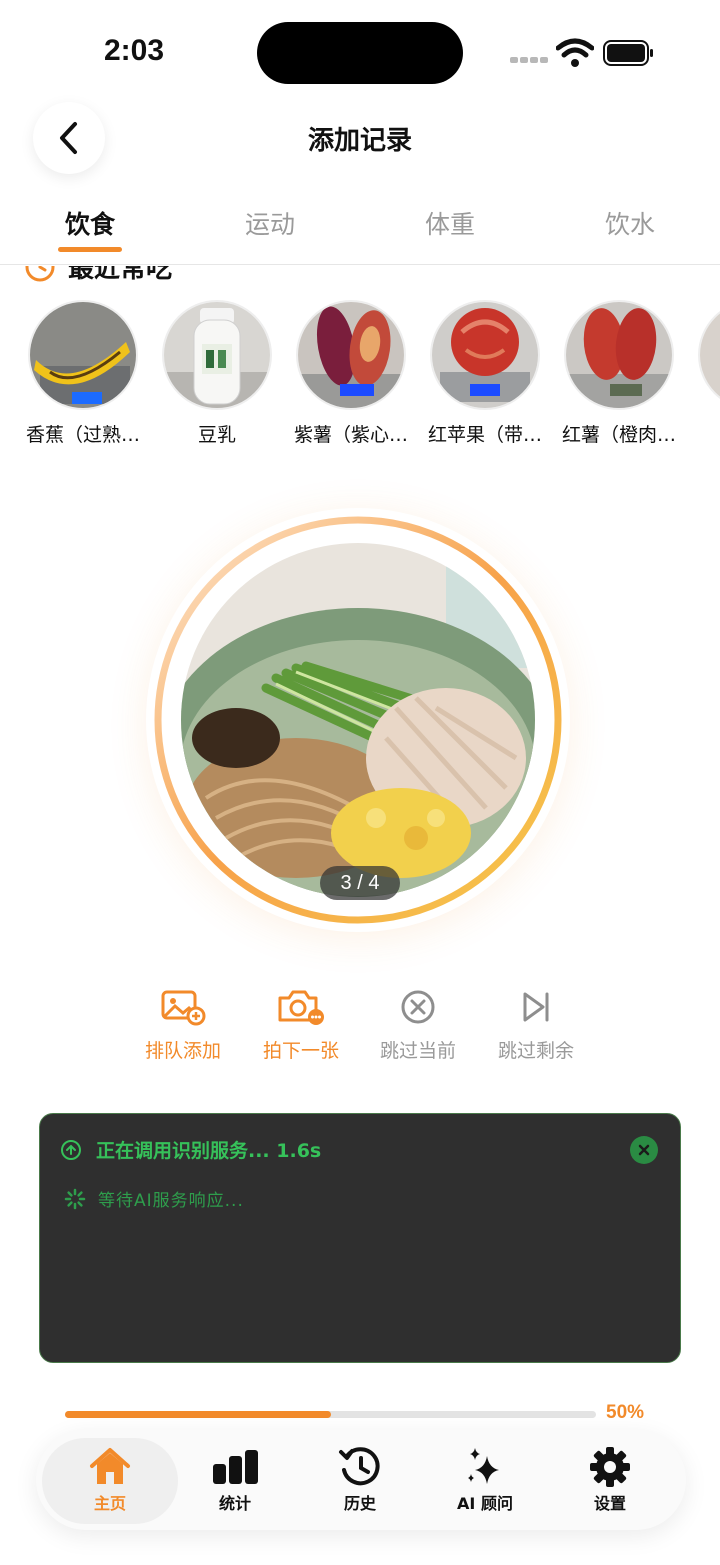  Describe the element at coordinates (120, 275) in the screenshot. I see `recent-title: 最近常吃` at that location.